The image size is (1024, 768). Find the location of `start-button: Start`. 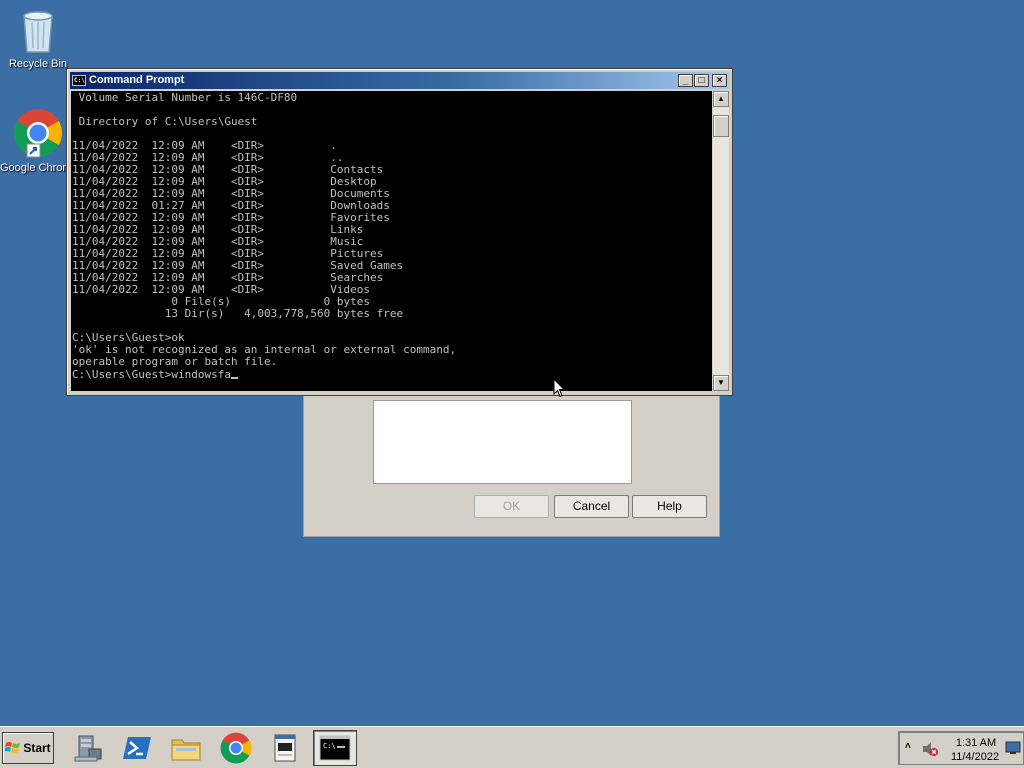

start-button: Start is located at coordinates (28, 748).